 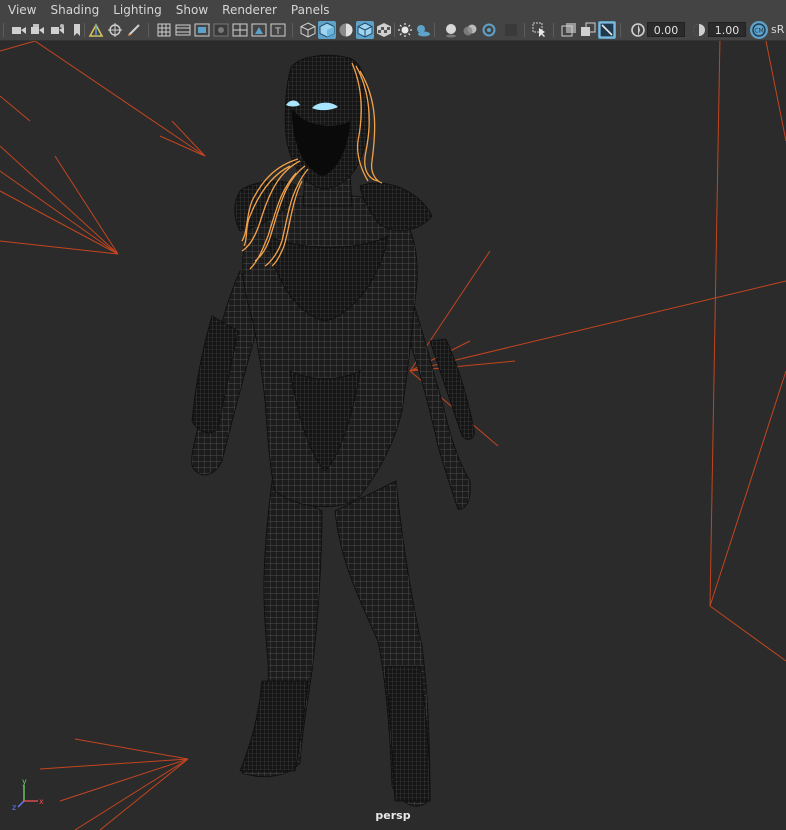 I want to click on select-camera-icon, so click(x=19, y=30).